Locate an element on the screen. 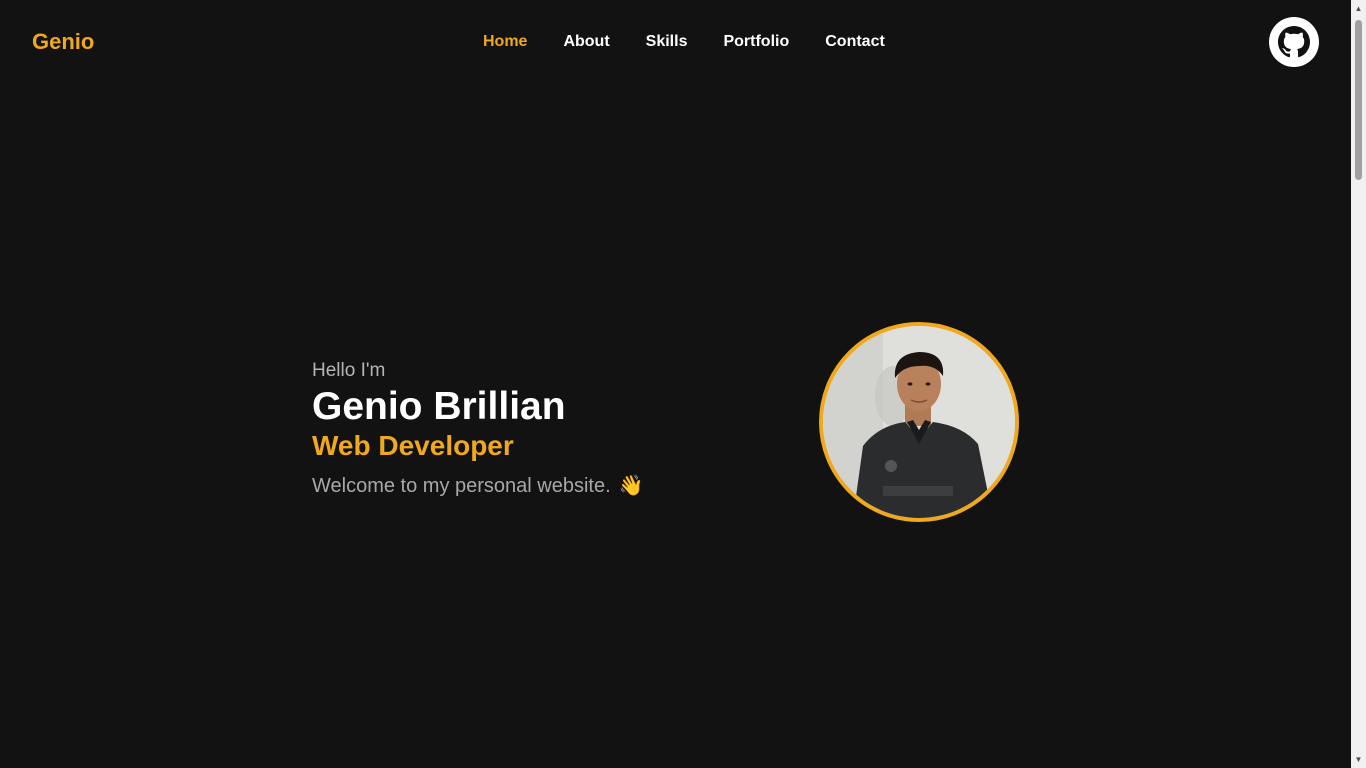  hero-greeting: Hello I'm is located at coordinates (349, 370).